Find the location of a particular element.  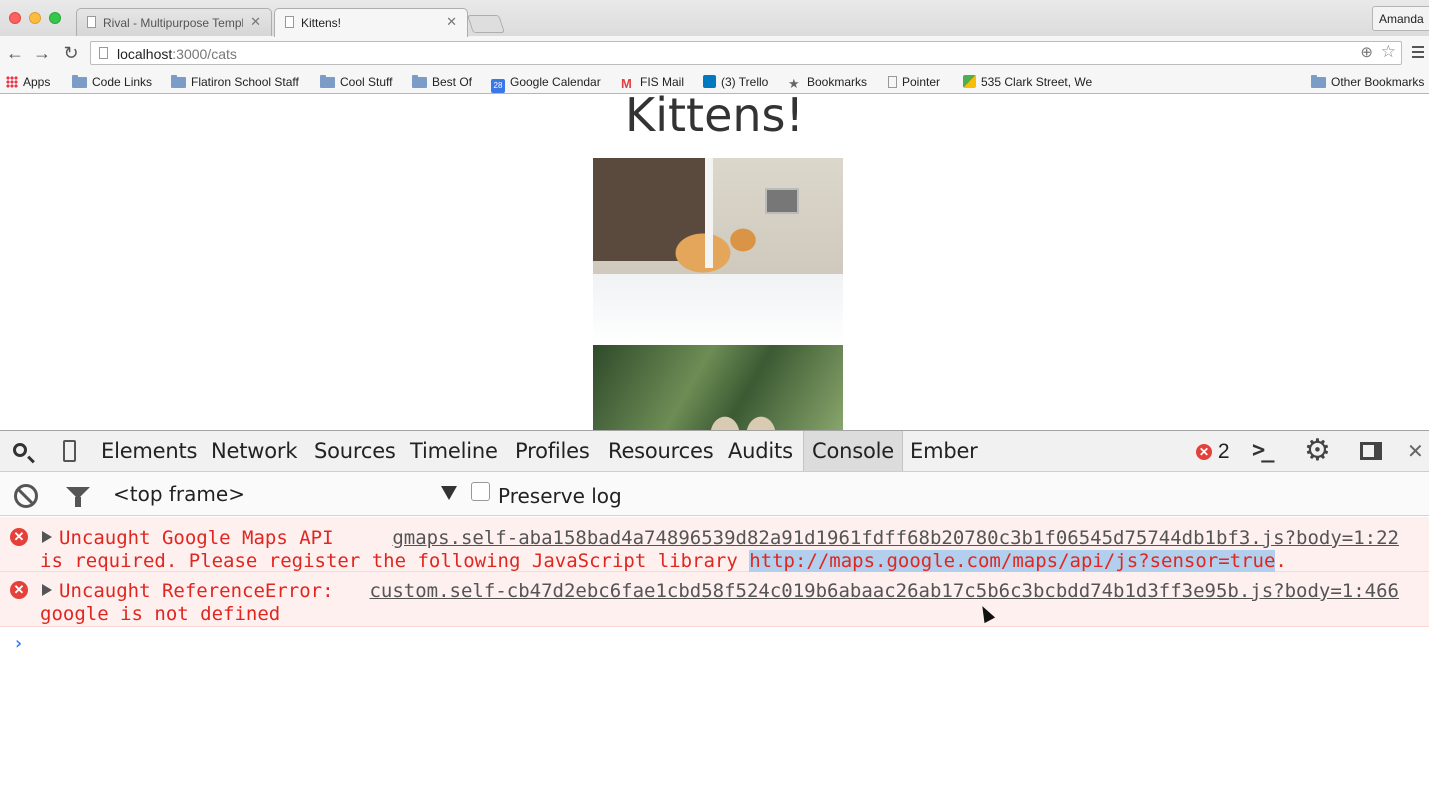

error-count: 2 is located at coordinates (1223, 451).